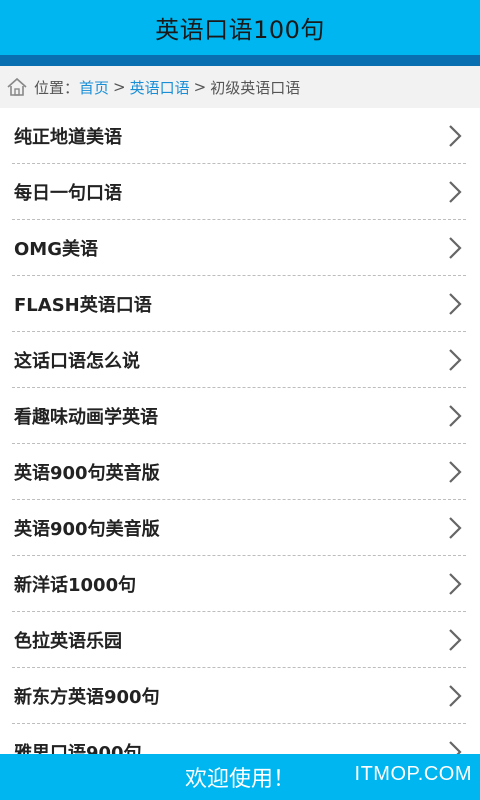 The height and width of the screenshot is (800, 480). Describe the element at coordinates (94, 87) in the screenshot. I see `breadcrumb-home-link: 首页` at that location.